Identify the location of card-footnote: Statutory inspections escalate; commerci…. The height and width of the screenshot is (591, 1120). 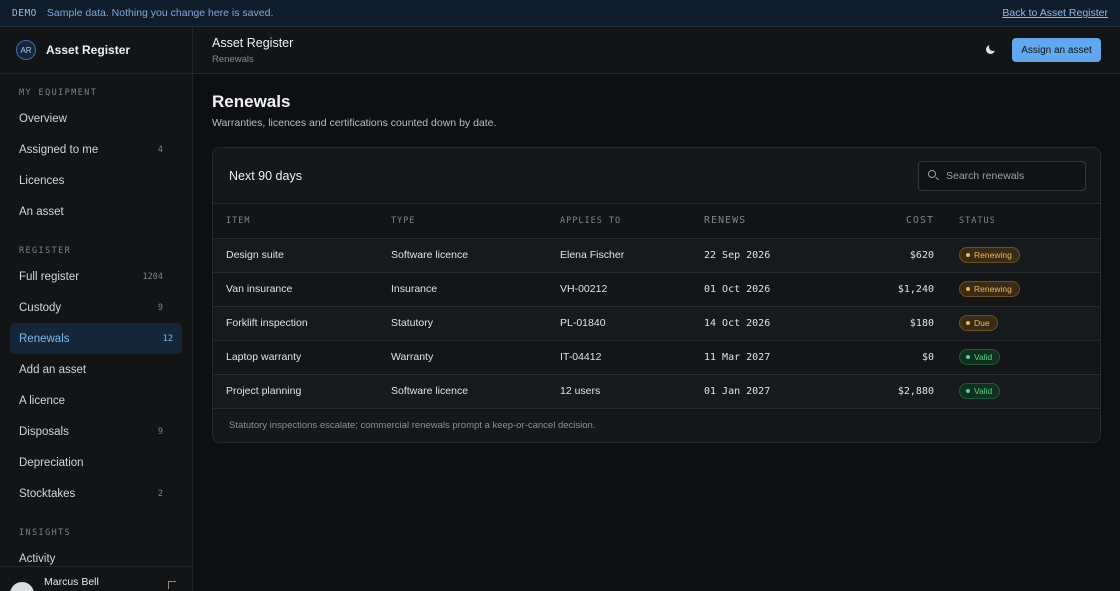
(412, 425).